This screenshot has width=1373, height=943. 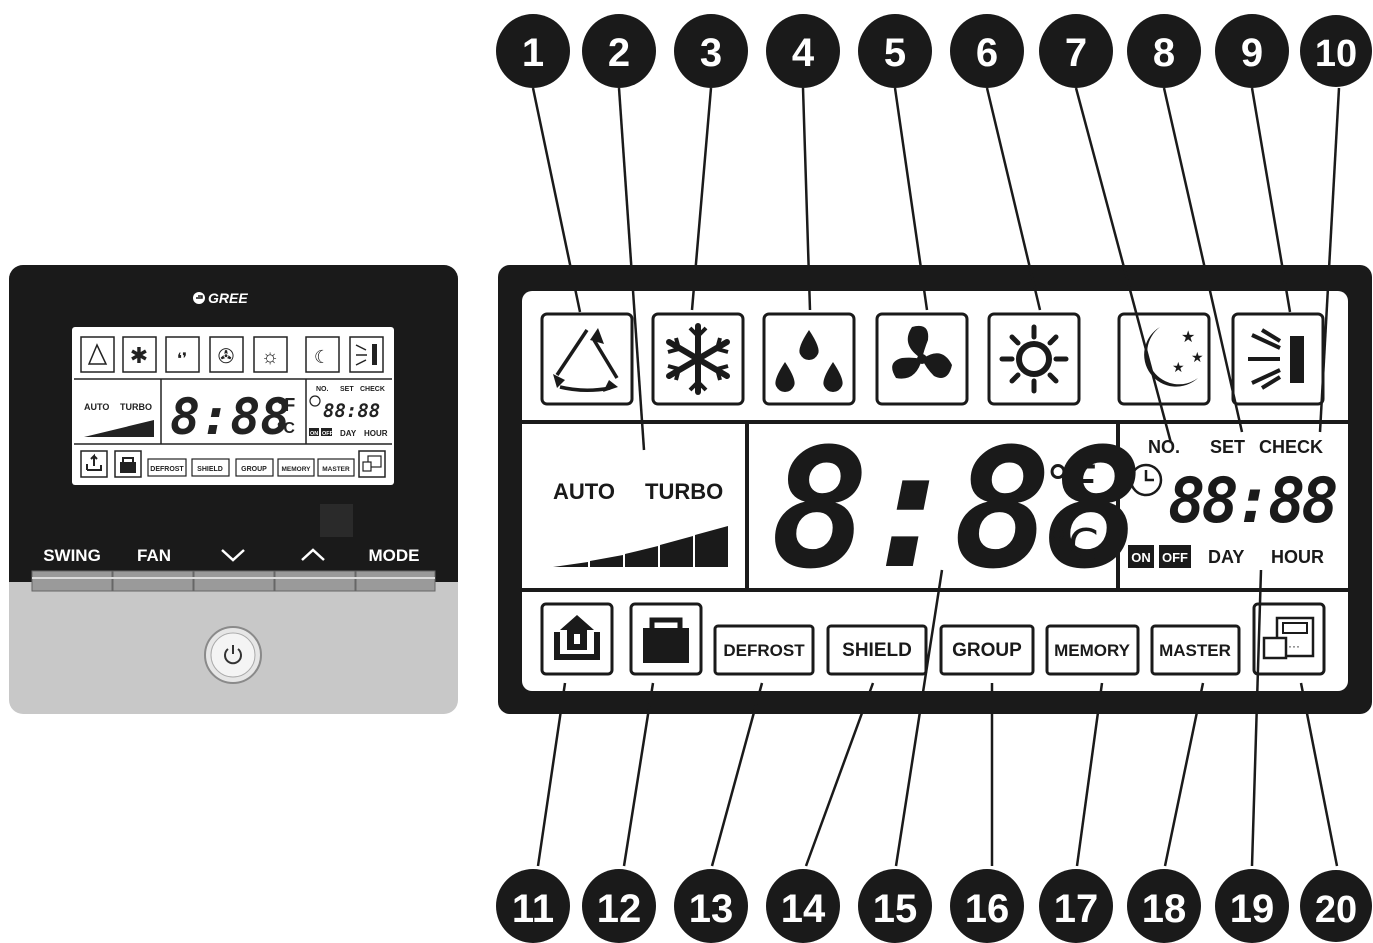 What do you see at coordinates (1336, 910) in the screenshot?
I see `callout-20: 20` at bounding box center [1336, 910].